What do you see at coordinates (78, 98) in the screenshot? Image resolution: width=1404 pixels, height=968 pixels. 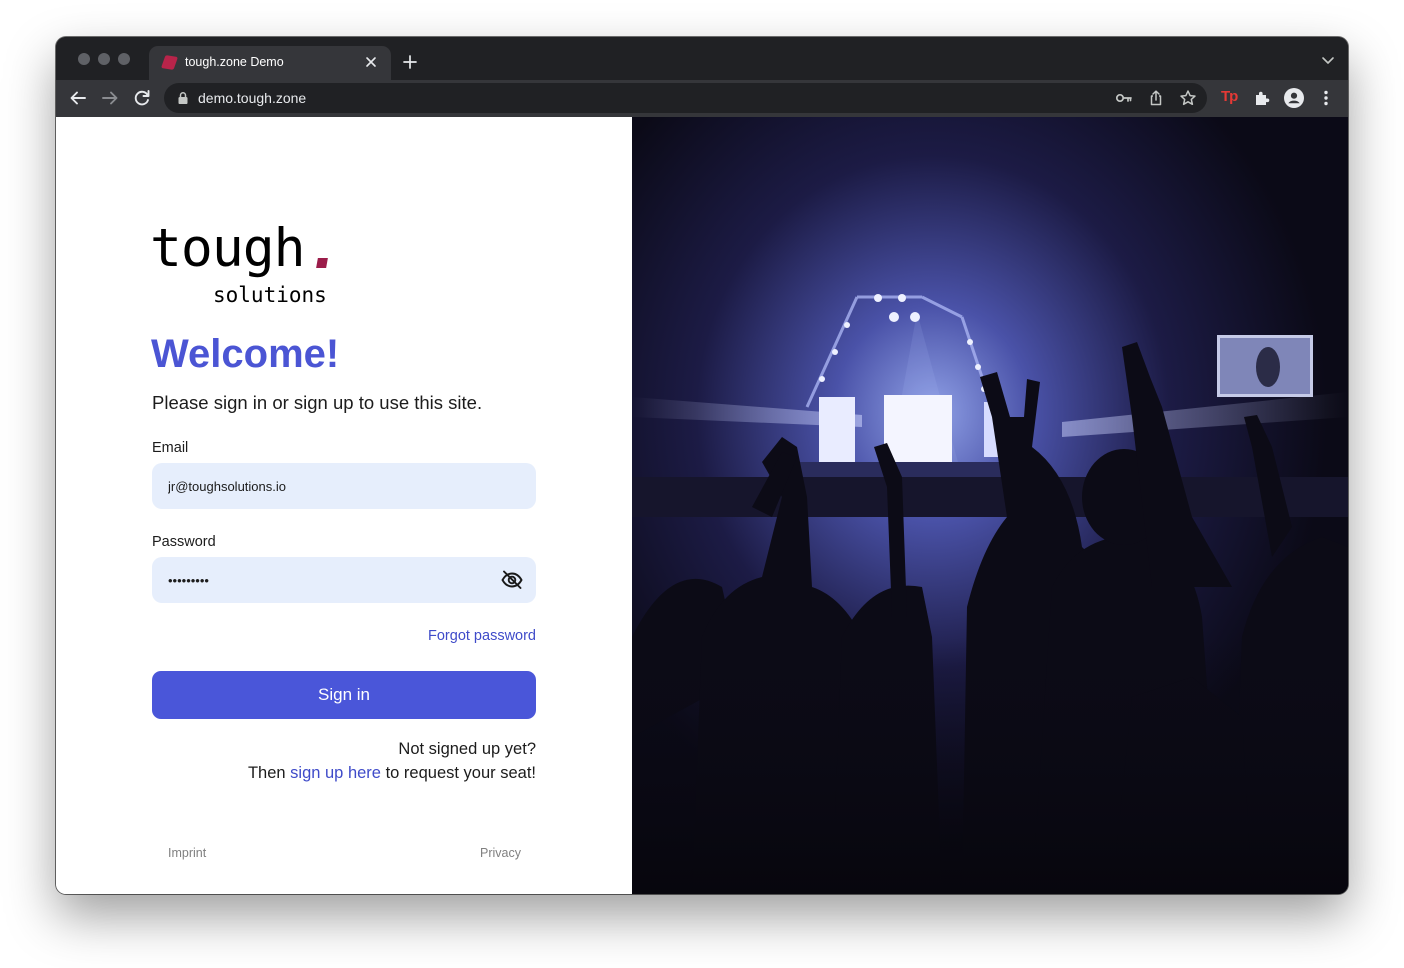 I see `arrow-left-icon` at bounding box center [78, 98].